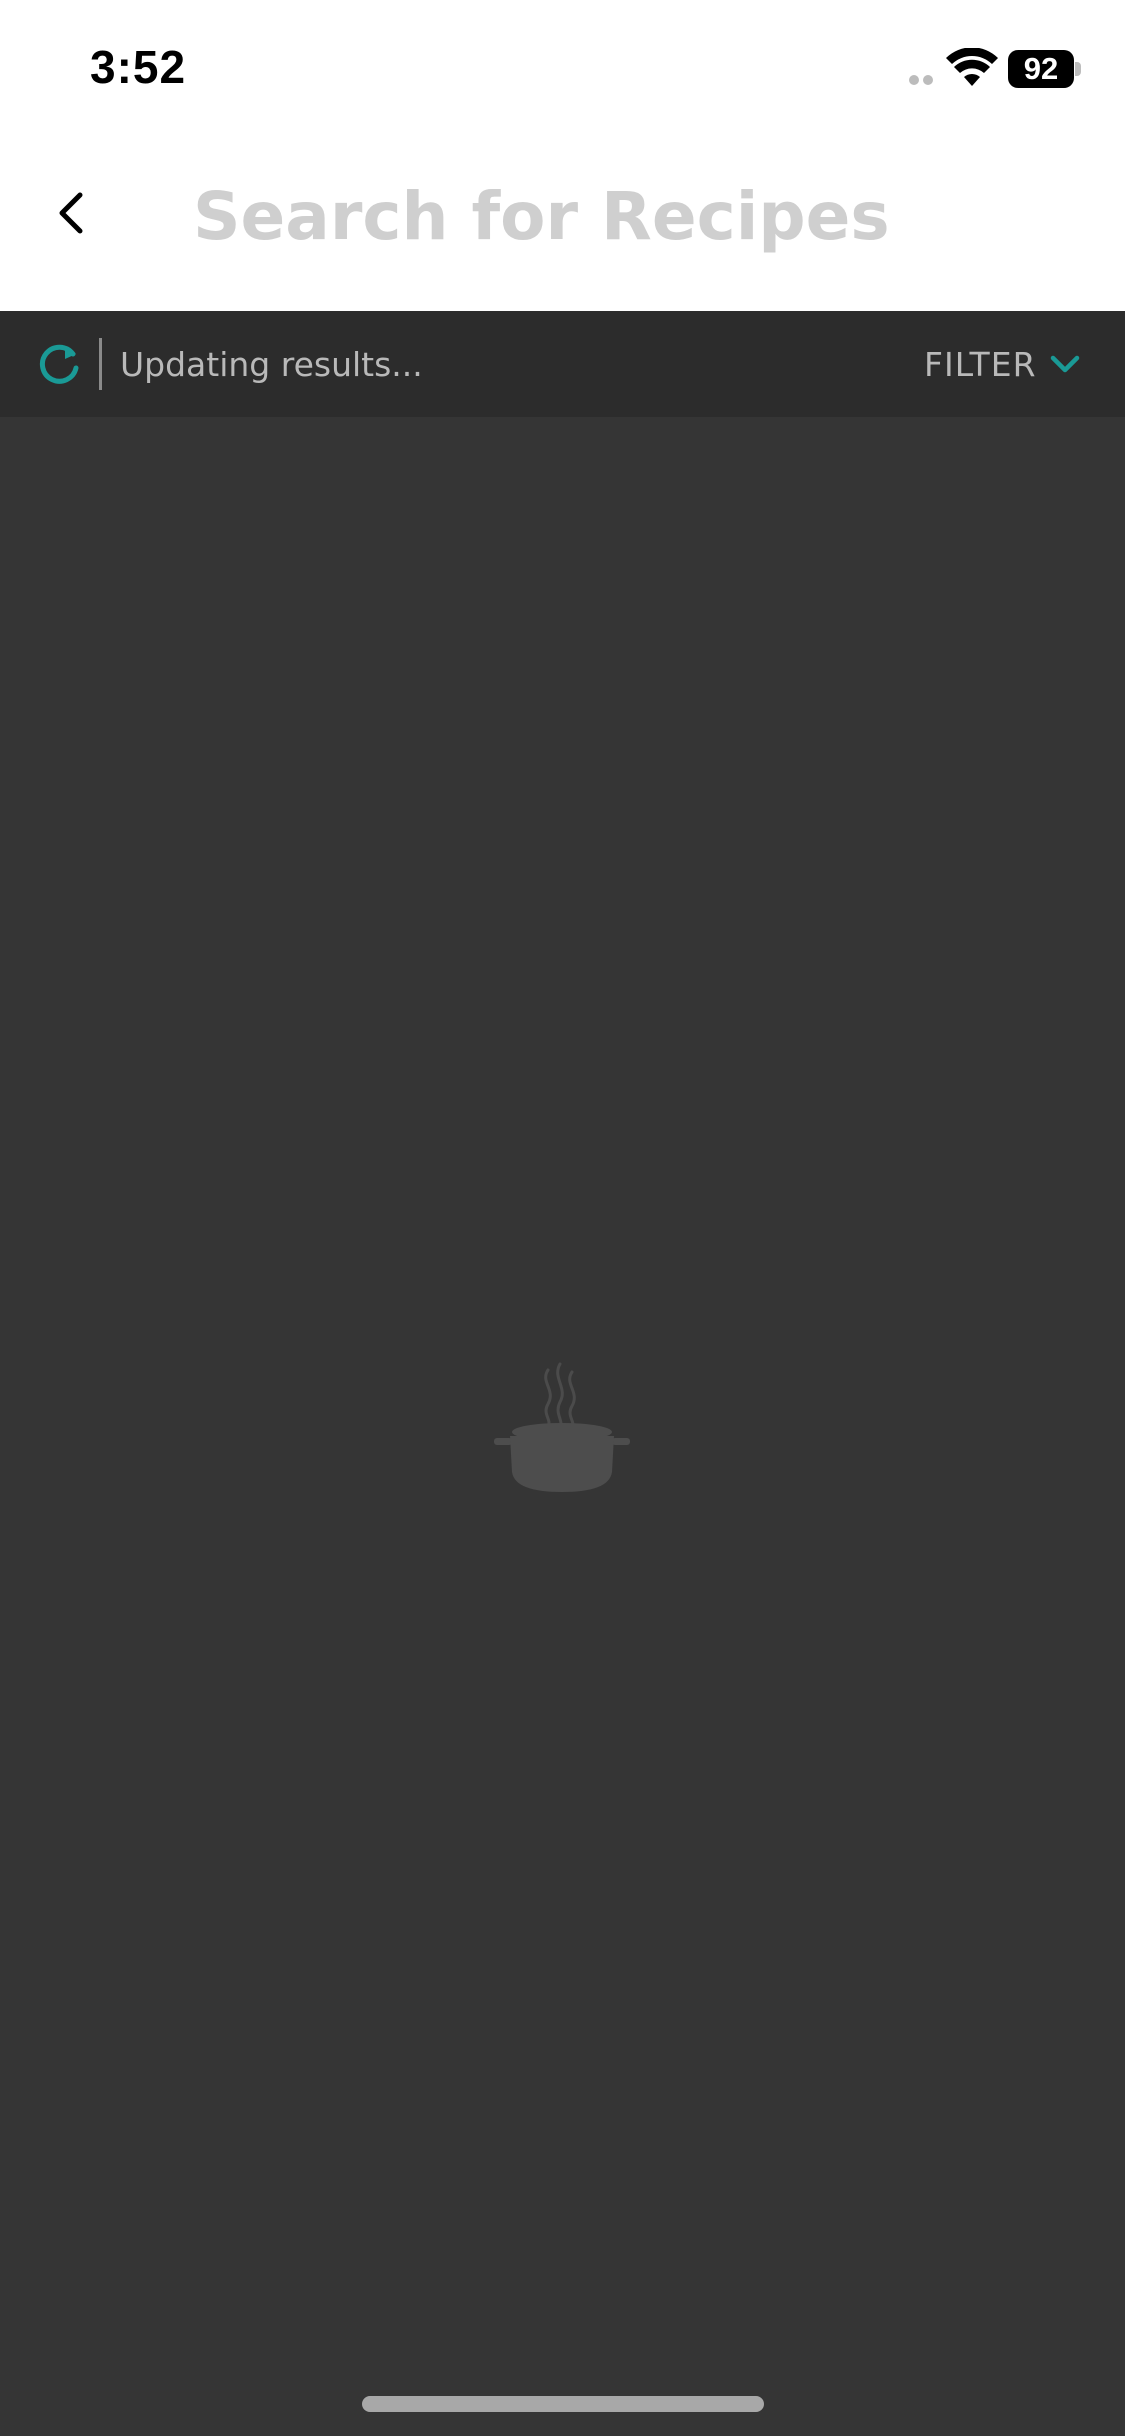 The image size is (1125, 2436). Describe the element at coordinates (563, 2404) in the screenshot. I see `home-indicator` at that location.